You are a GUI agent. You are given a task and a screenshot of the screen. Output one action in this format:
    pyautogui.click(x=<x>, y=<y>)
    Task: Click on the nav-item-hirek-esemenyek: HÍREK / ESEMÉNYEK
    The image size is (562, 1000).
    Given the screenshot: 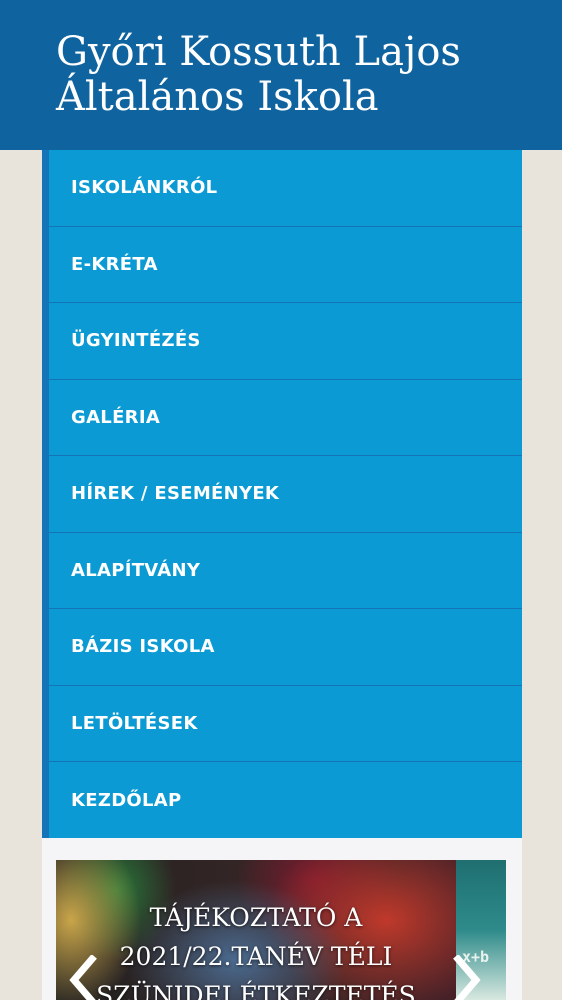 What is the action you would take?
    pyautogui.click(x=285, y=494)
    